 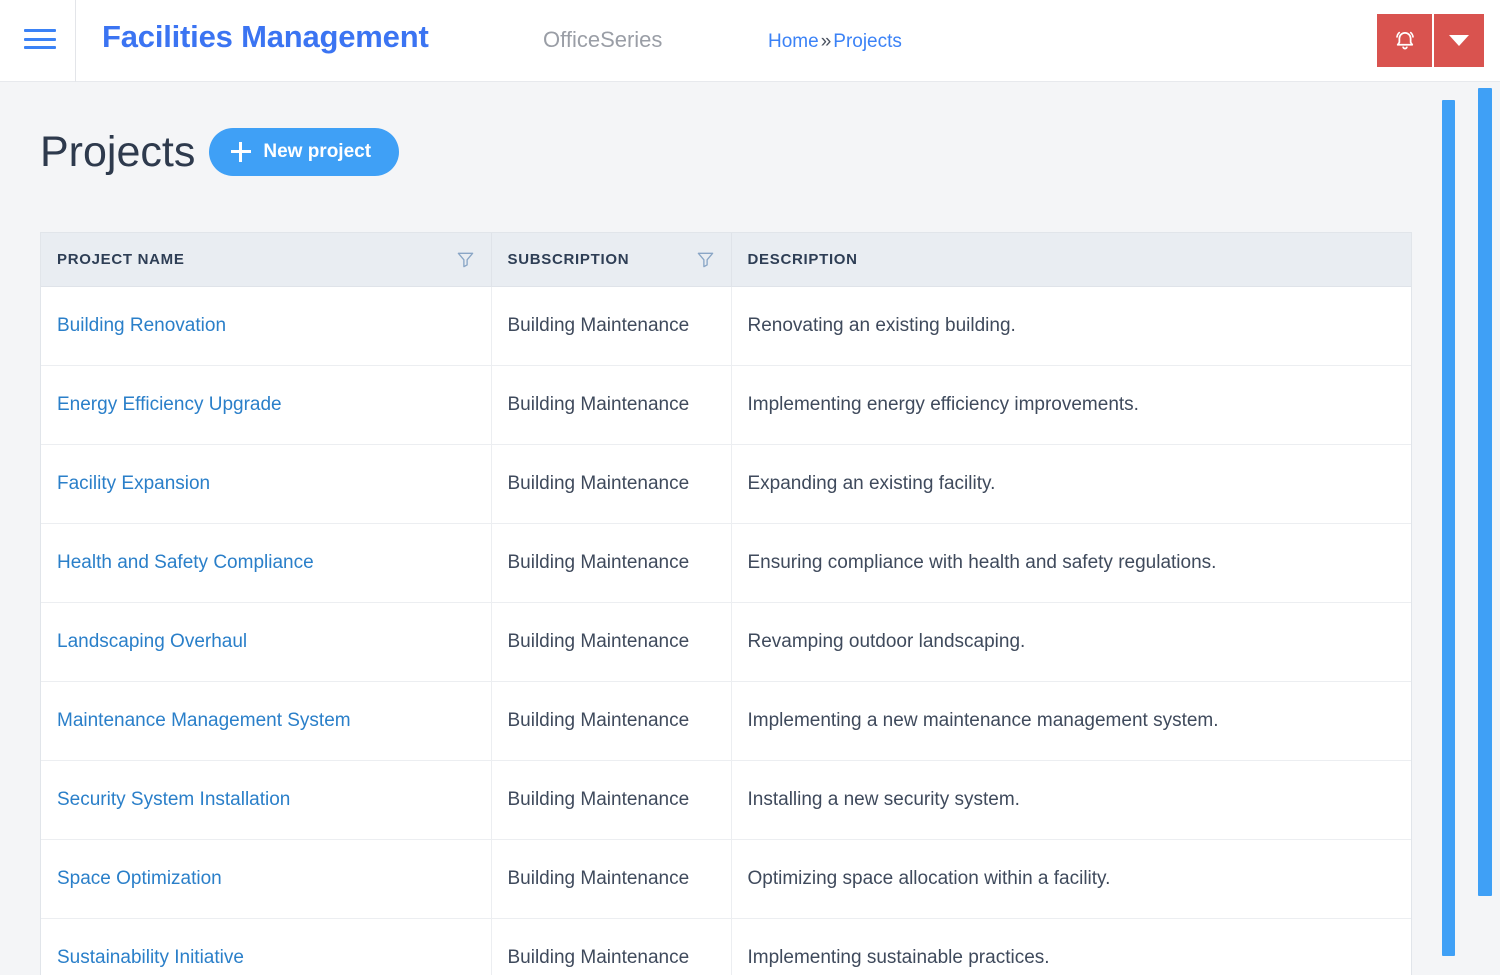 I want to click on column-header-subscription: SUBSCRIPTION, so click(x=611, y=260).